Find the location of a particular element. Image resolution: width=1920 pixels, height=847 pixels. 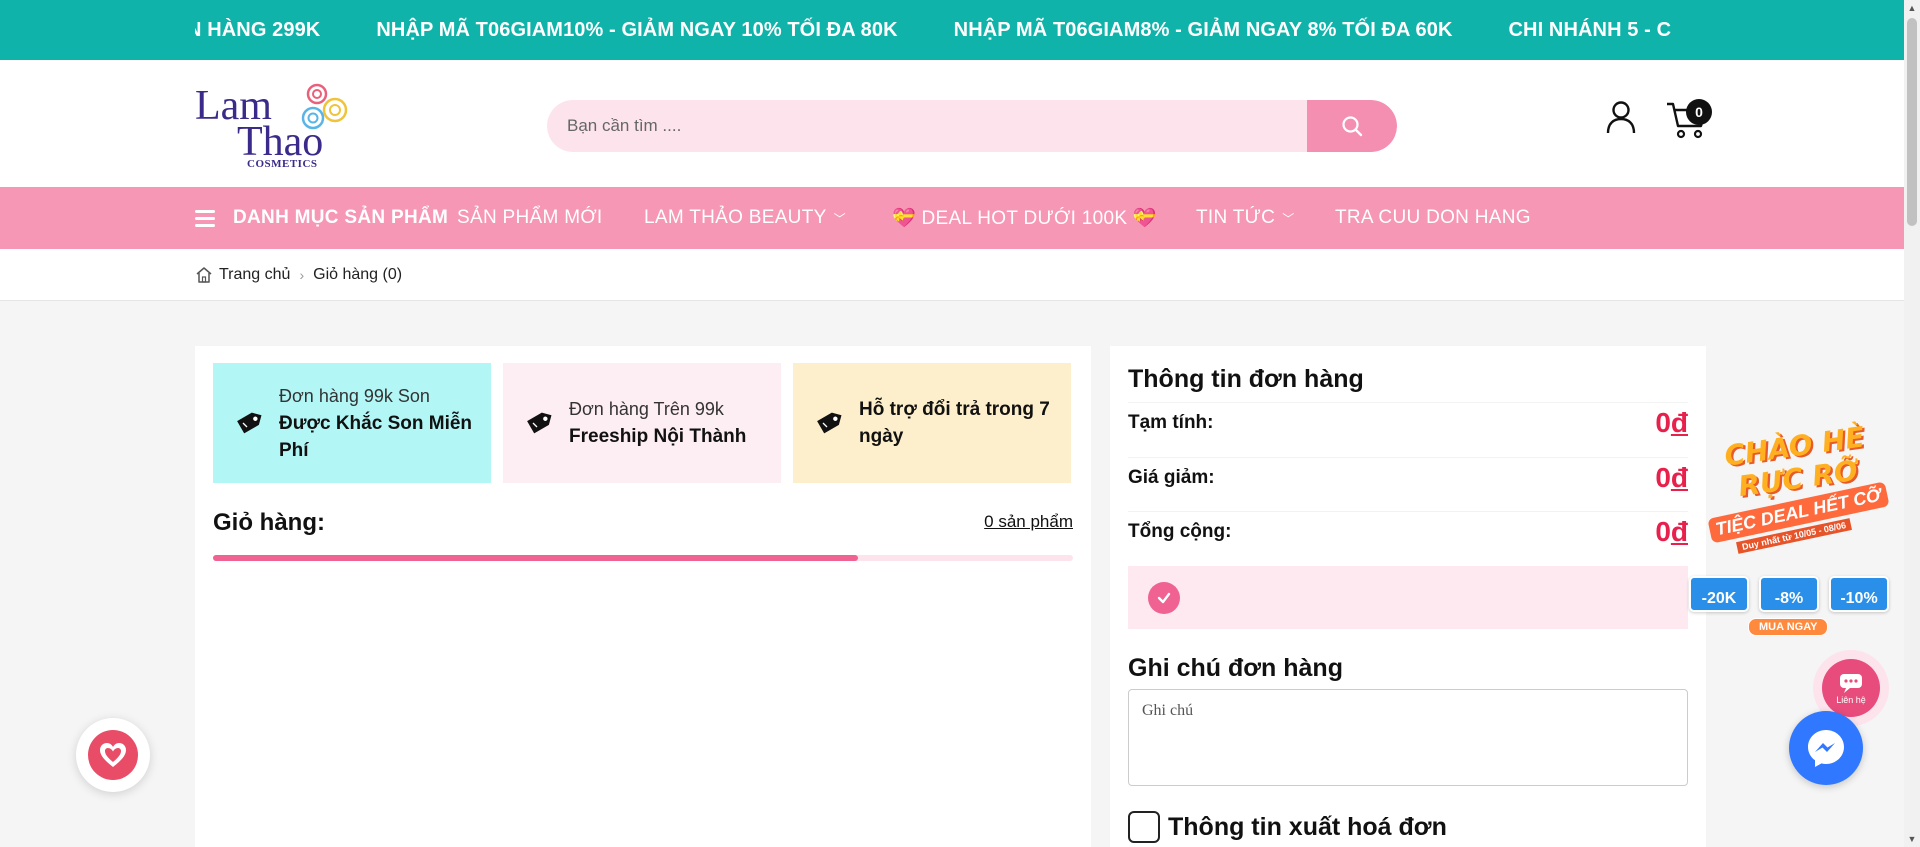

invoice-checkbox is located at coordinates (1144, 827).